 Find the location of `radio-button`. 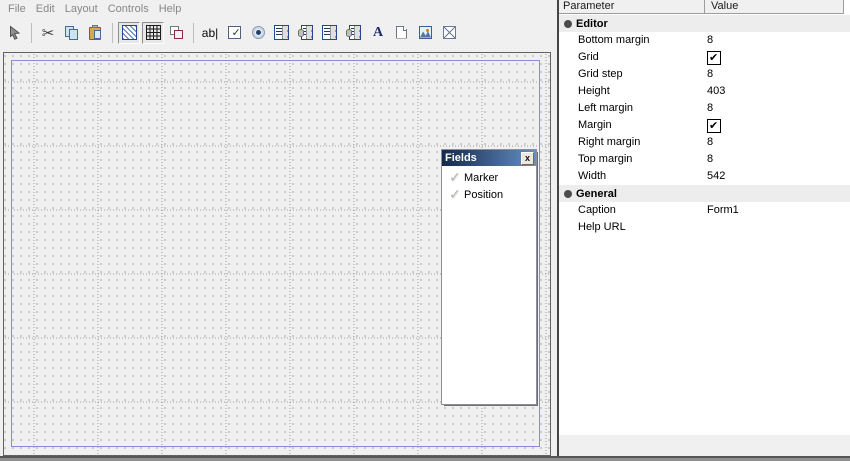

radio-button is located at coordinates (258, 33).